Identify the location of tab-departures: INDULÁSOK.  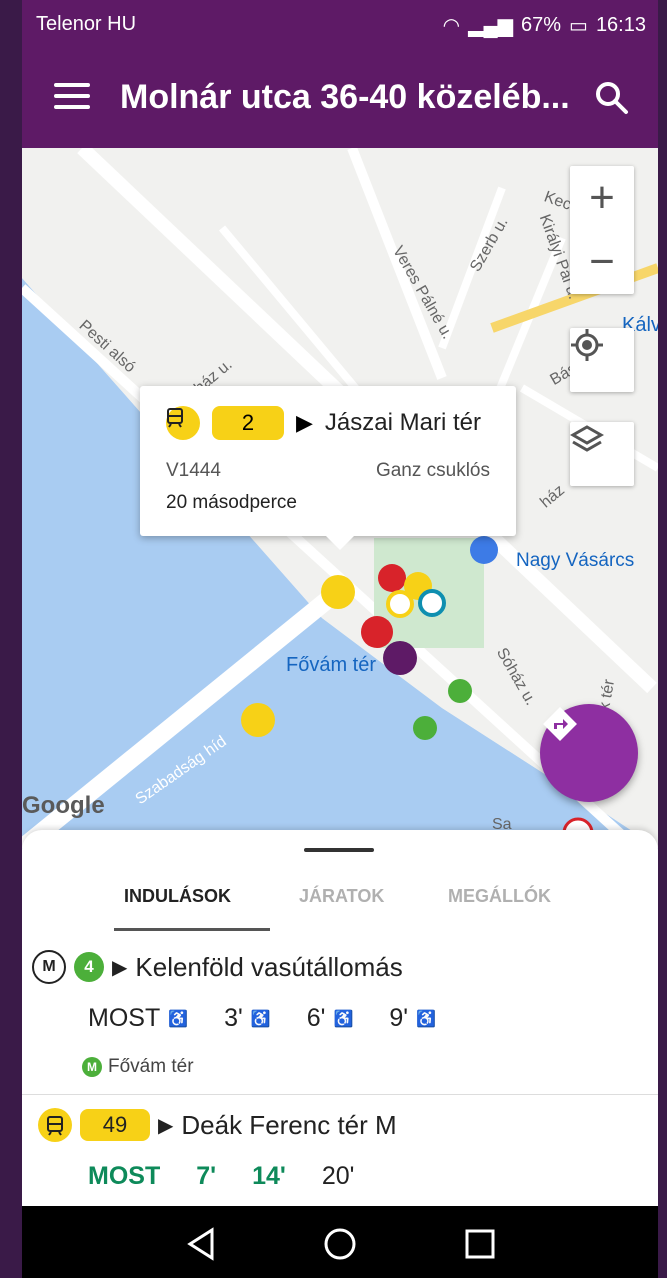
(177, 896).